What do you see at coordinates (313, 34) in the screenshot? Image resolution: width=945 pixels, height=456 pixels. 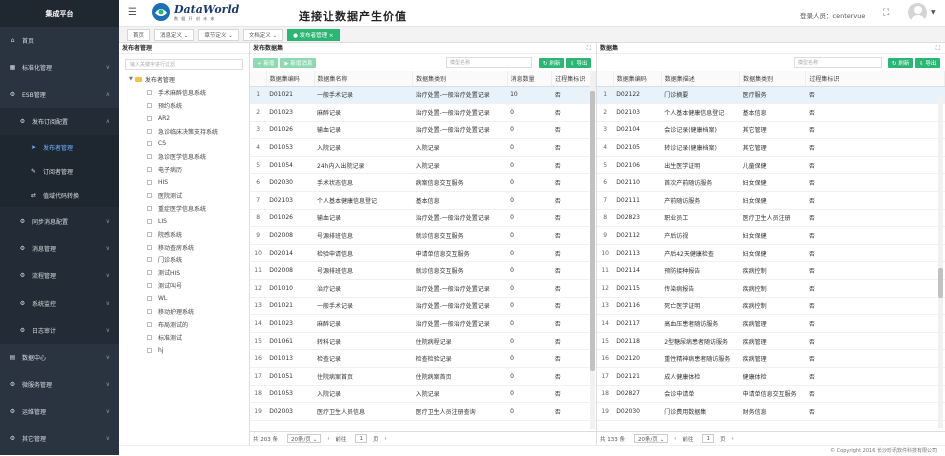 I see `tab: ● 发布者管理 ×` at bounding box center [313, 34].